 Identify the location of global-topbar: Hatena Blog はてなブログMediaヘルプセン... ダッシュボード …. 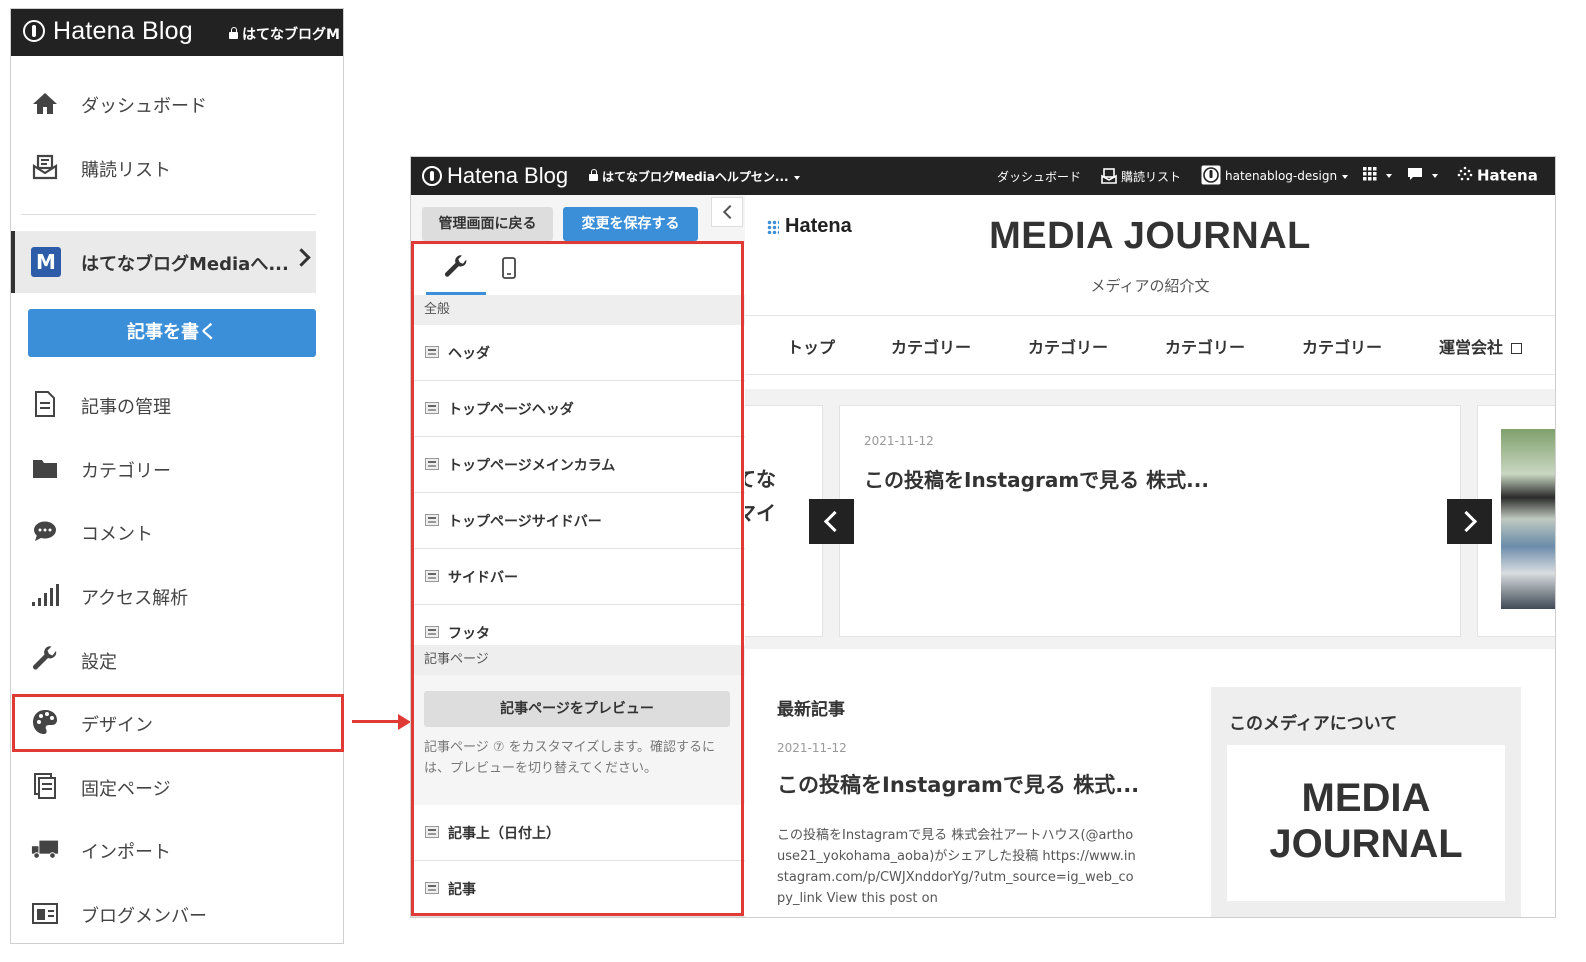
(983, 176).